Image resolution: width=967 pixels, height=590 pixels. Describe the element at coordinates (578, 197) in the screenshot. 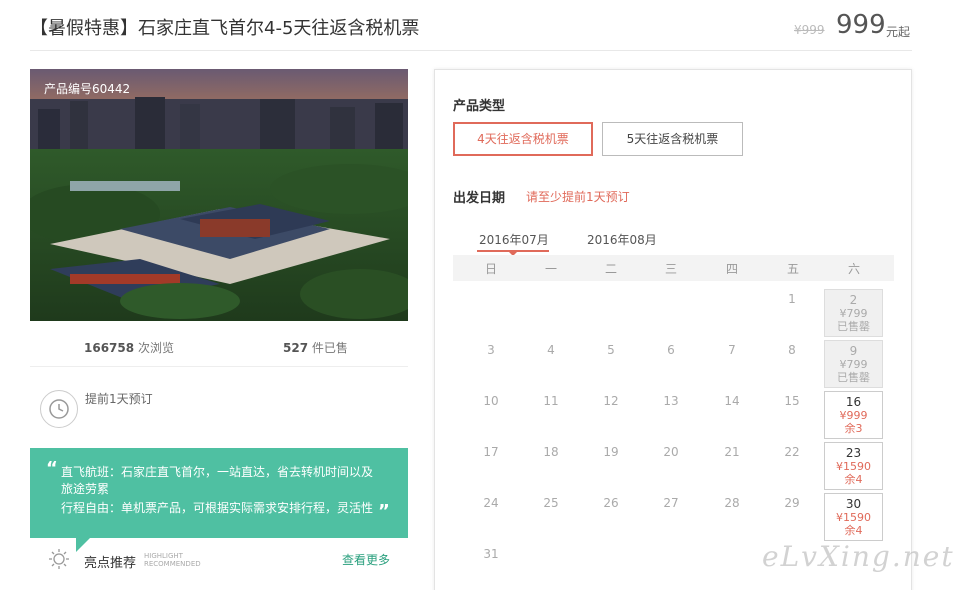

I see `advance-note: 请至少提前1天预订` at that location.